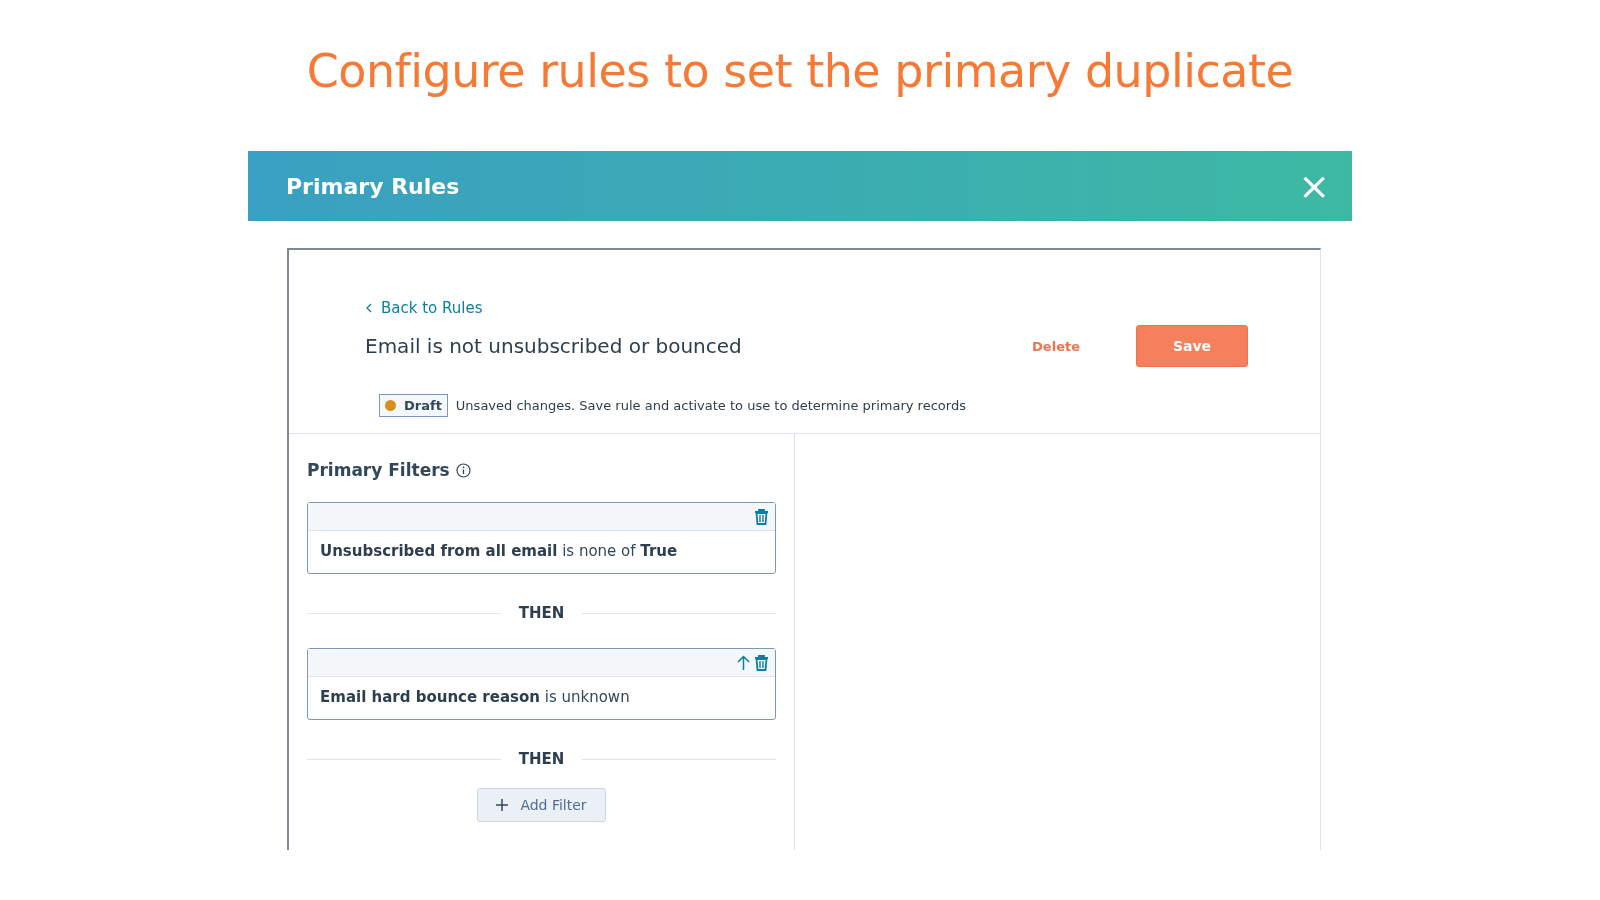 This screenshot has width=1600, height=900. What do you see at coordinates (378, 470) in the screenshot?
I see `section-title: Primary Filters` at bounding box center [378, 470].